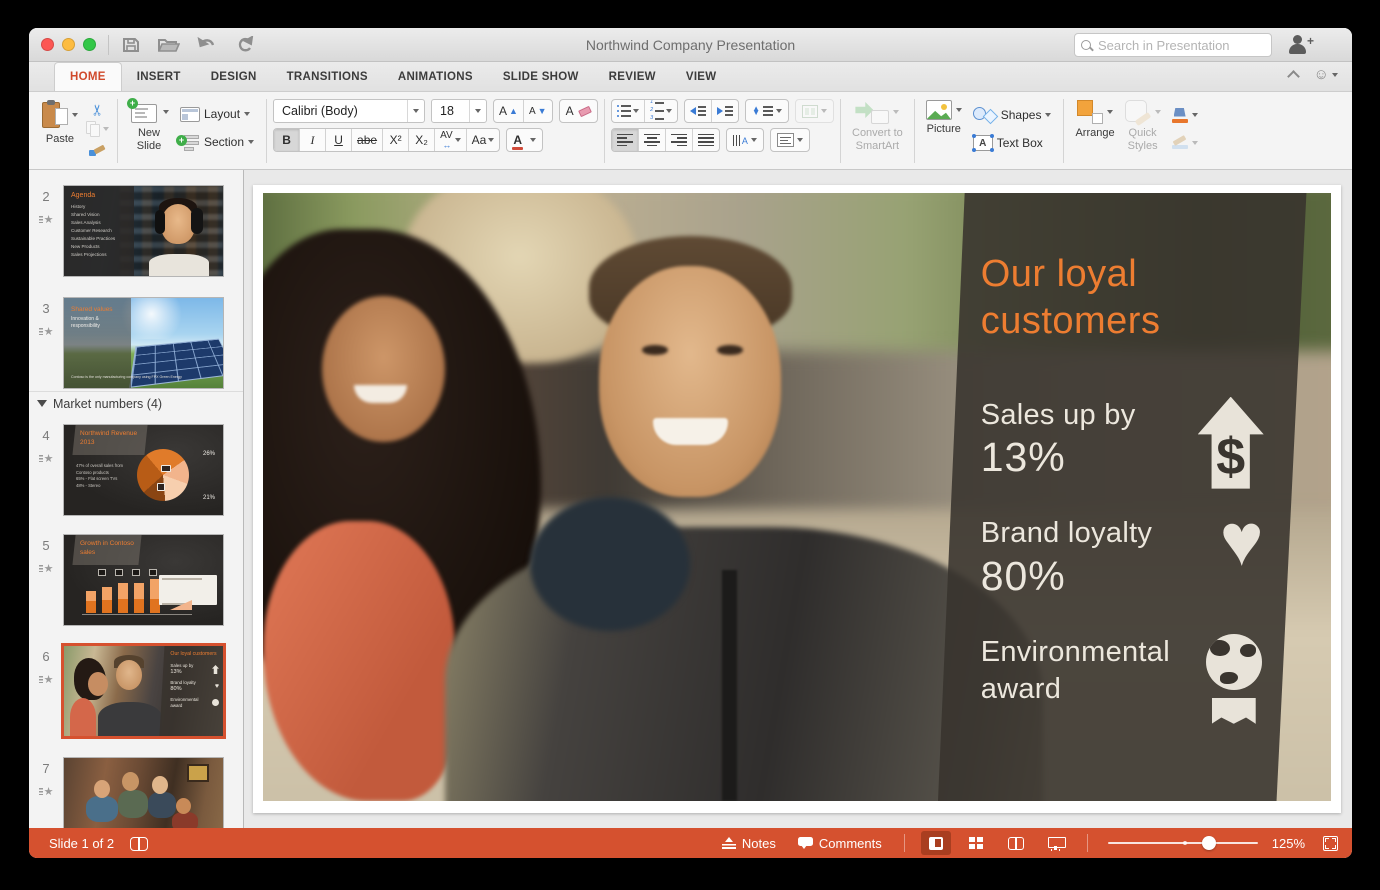  Describe the element at coordinates (46, 768) in the screenshot. I see `slide-number: 7` at that location.